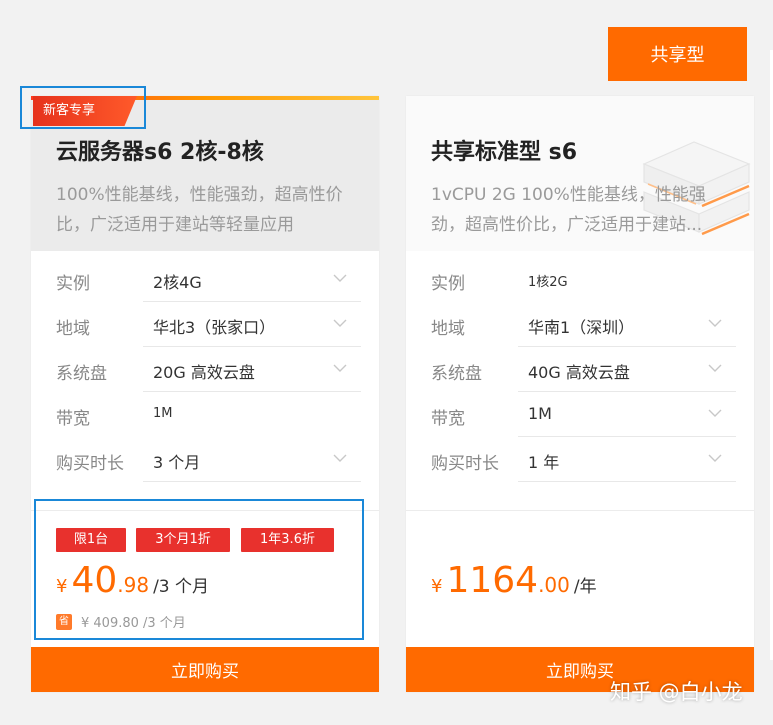  What do you see at coordinates (177, 282) in the screenshot?
I see `row-value: 2核4G` at bounding box center [177, 282].